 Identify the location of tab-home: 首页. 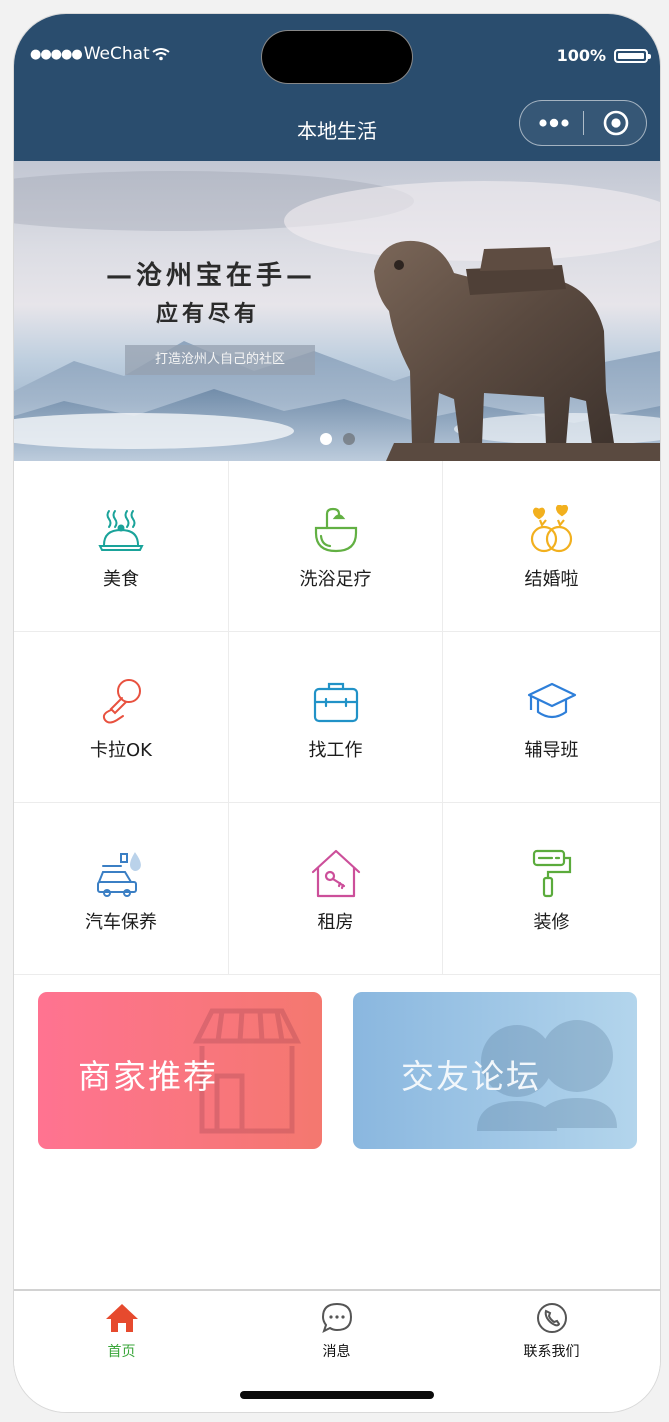
(121, 1331).